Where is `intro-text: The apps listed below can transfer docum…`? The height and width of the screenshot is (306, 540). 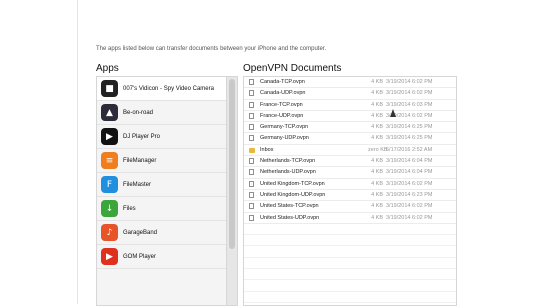
intro-text: The apps listed below can transfer docum… is located at coordinates (211, 49).